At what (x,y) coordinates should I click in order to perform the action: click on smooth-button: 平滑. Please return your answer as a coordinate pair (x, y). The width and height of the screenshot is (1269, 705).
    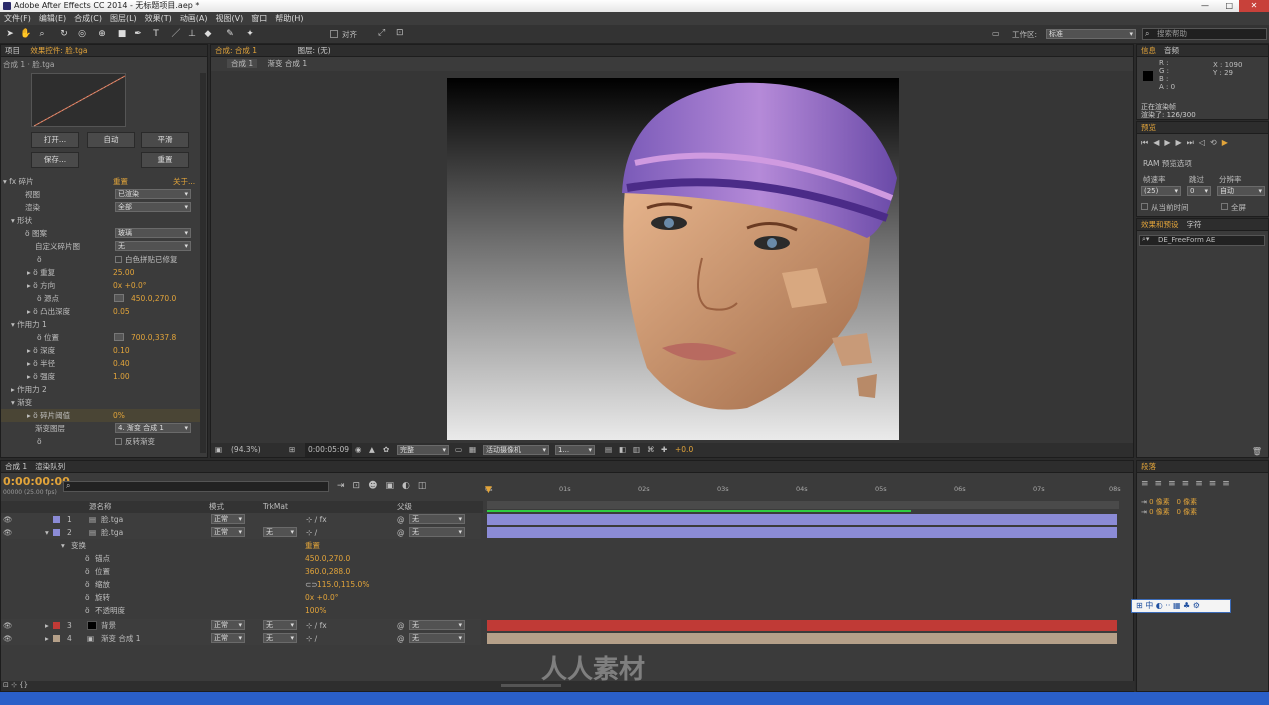
    Looking at the image, I should click on (165, 140).